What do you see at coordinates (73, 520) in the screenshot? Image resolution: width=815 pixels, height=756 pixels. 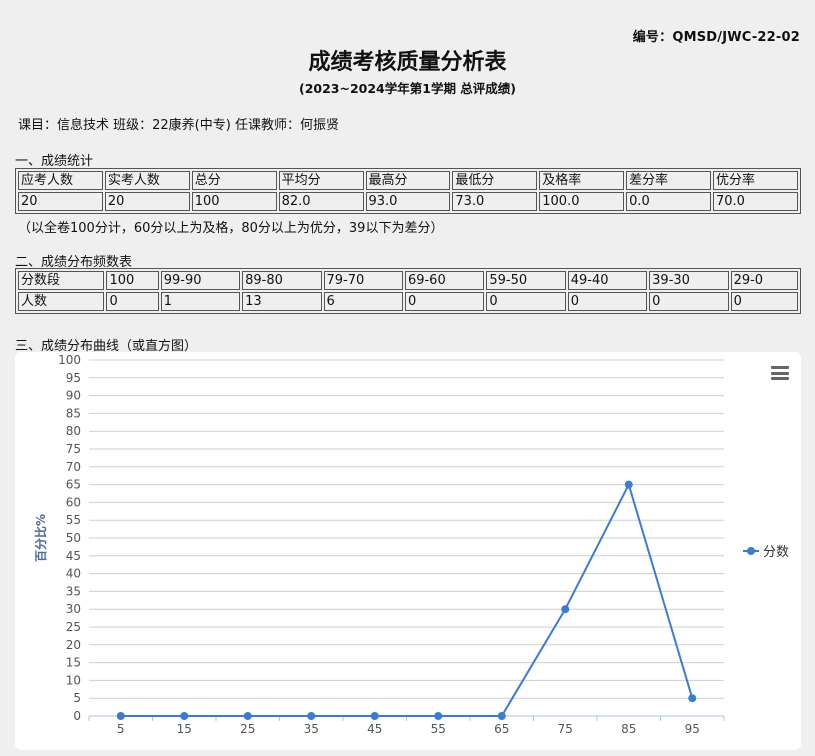 I see `y-tick-label: 55` at bounding box center [73, 520].